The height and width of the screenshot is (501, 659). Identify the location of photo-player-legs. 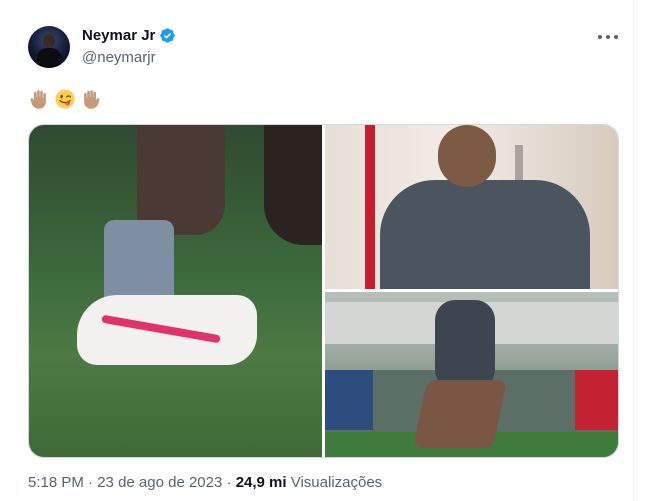
(460, 414).